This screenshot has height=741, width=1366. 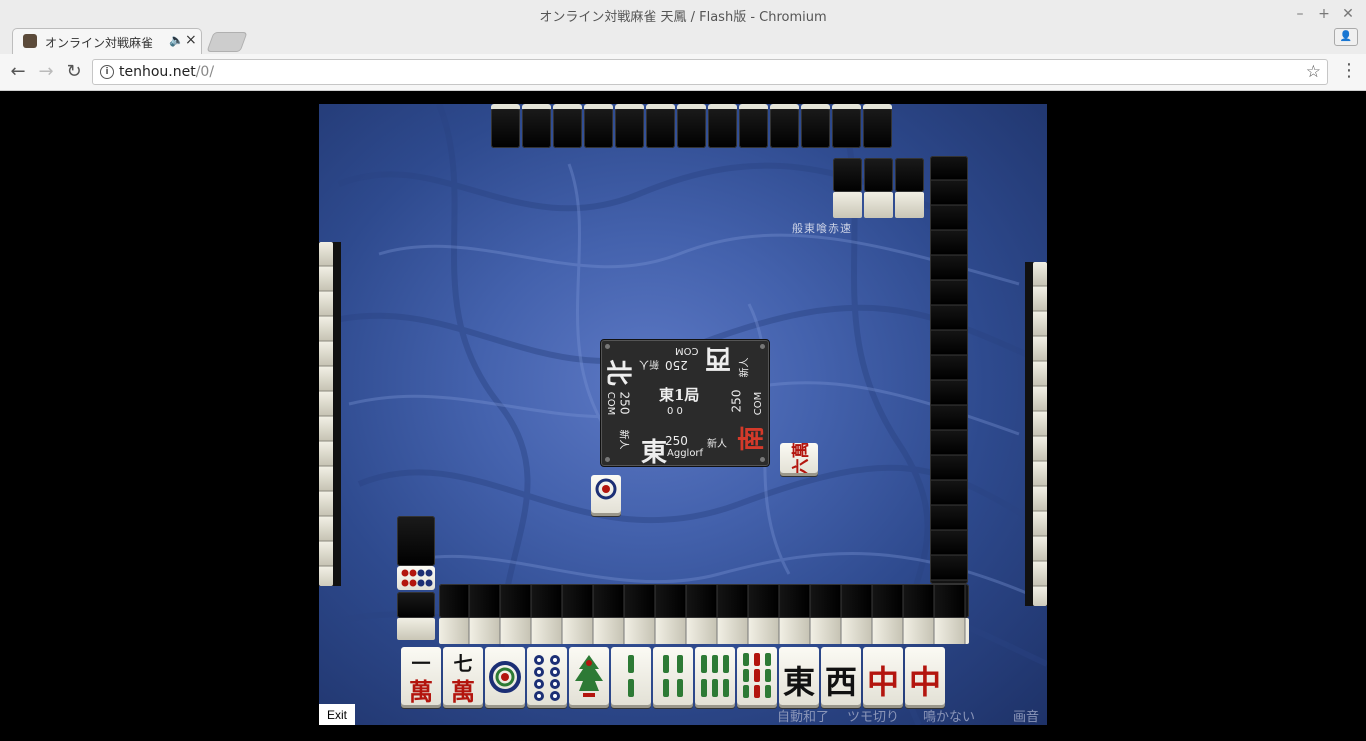 I want to click on tsumogiri-toggle: ツモ切り, so click(x=873, y=715).